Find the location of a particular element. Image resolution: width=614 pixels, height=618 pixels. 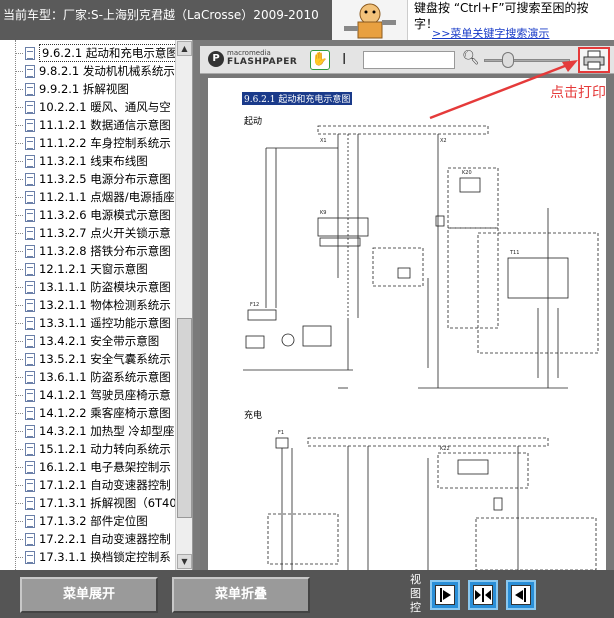

tree-item: 14.1.2.1 驾驶员座椅示意 is located at coordinates (93, 395).